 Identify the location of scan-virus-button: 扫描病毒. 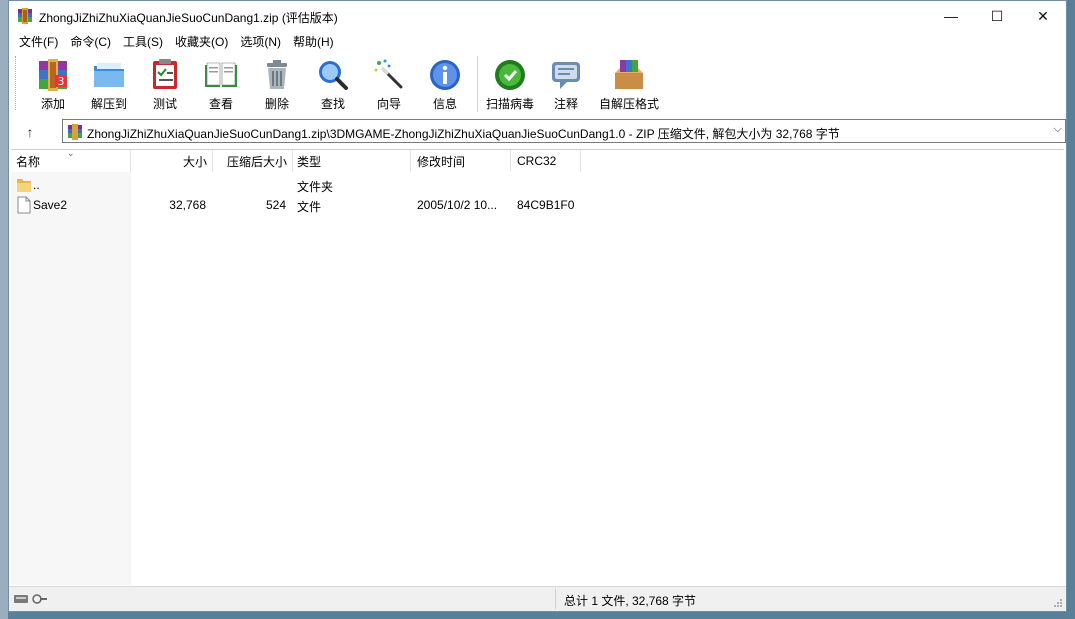
(510, 83).